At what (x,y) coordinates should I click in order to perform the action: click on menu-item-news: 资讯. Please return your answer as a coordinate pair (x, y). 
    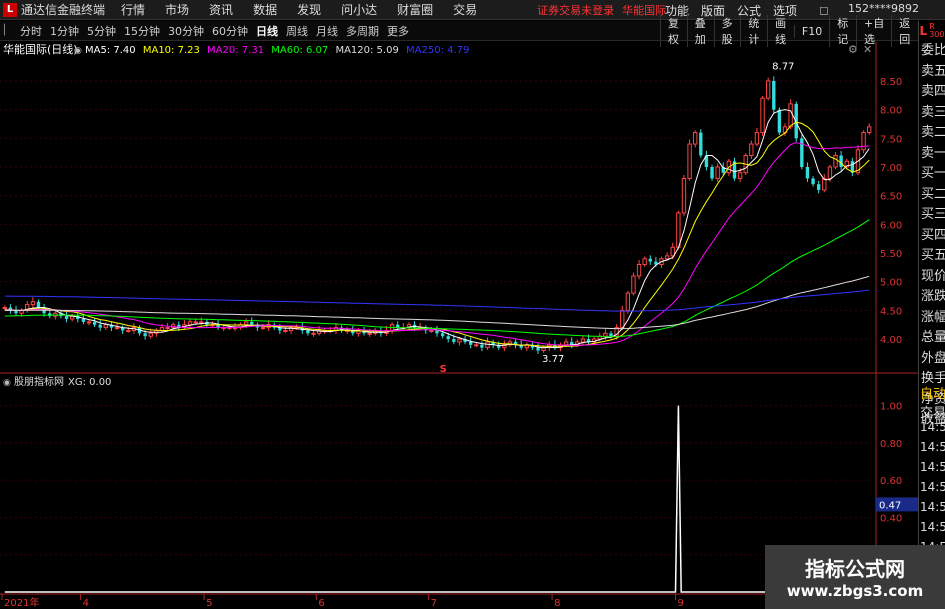
    Looking at the image, I should click on (221, 9).